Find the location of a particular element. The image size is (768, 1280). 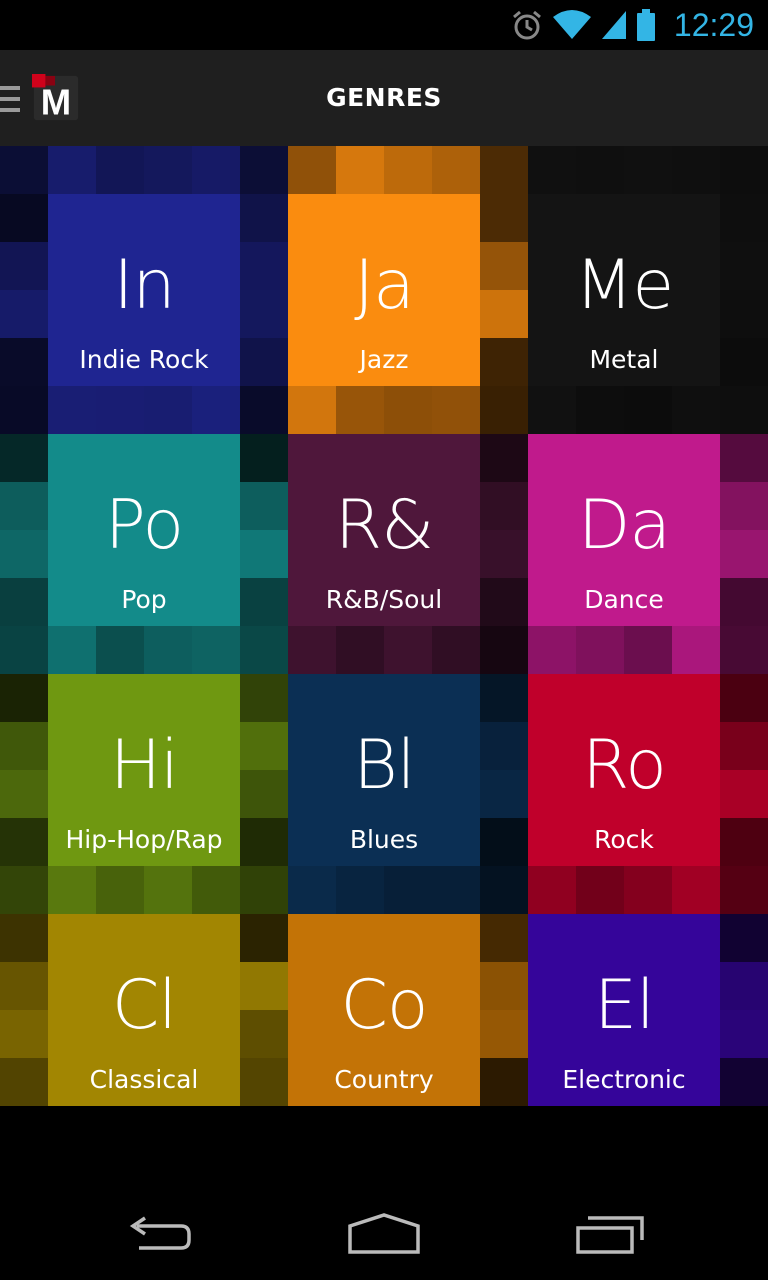

genre-tile-indie-rock: In Indie Rock is located at coordinates (144, 290).